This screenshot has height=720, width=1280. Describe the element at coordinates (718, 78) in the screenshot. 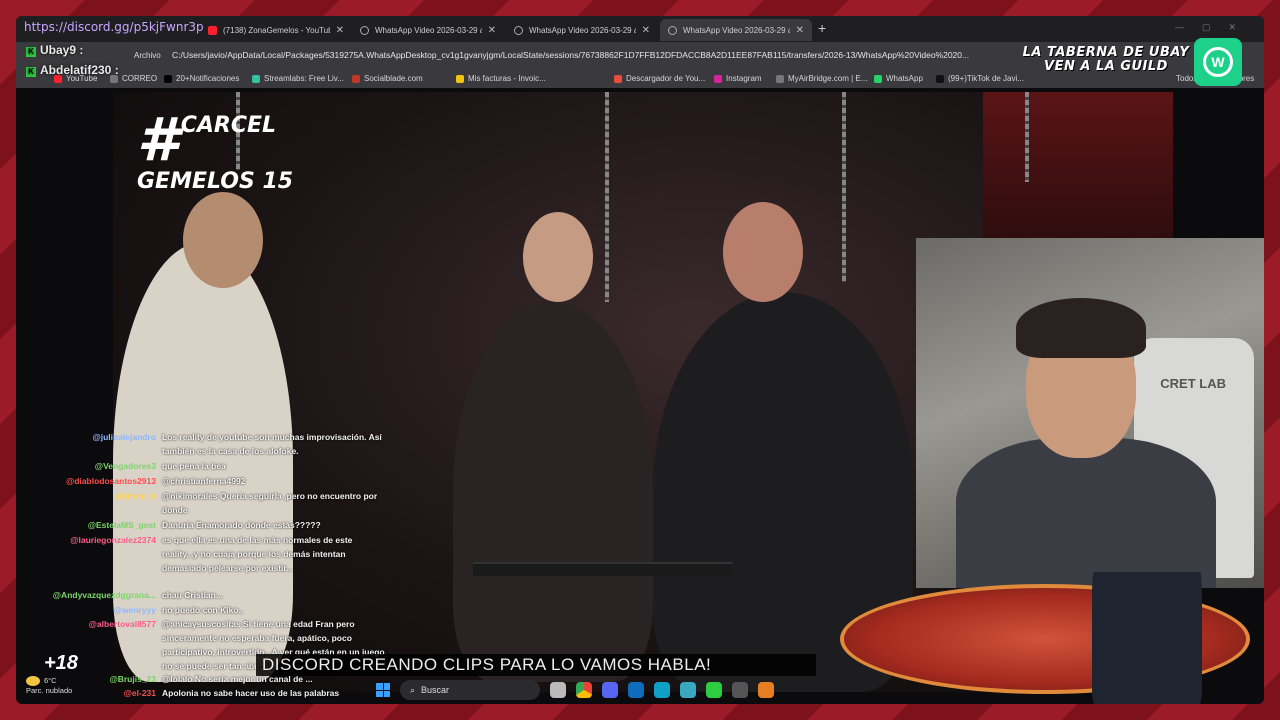

I see `instagram-icon` at that location.